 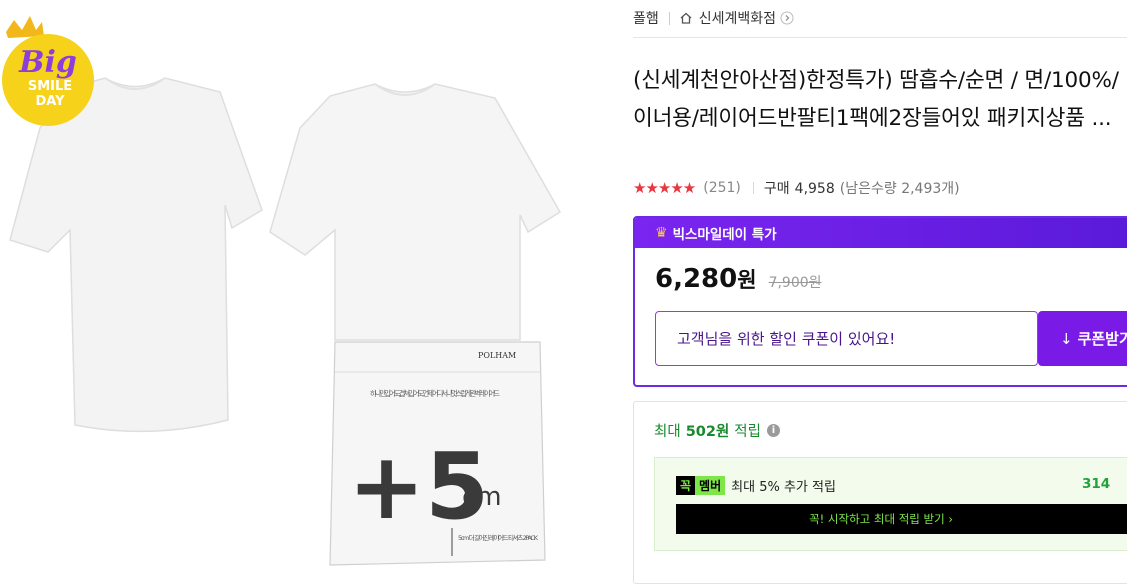 I want to click on original-price: 7,900원, so click(x=795, y=283).